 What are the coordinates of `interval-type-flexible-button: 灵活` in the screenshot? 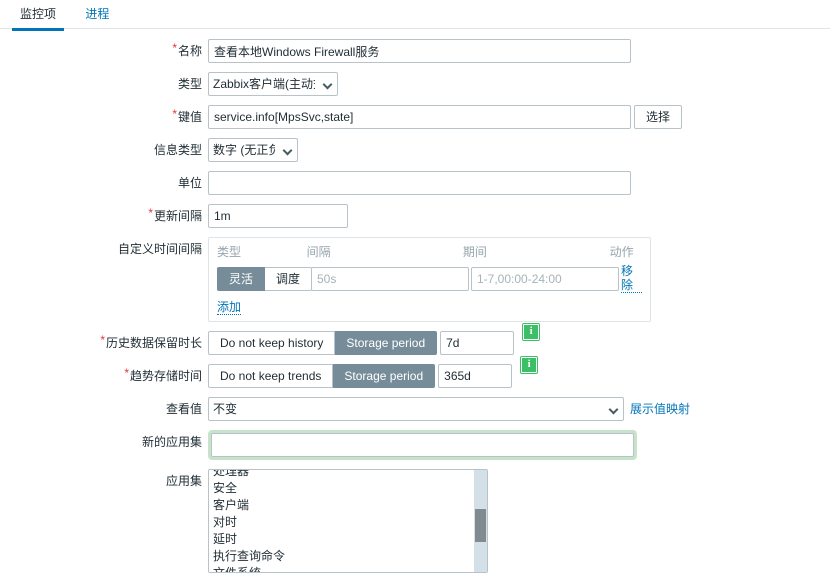 It's located at (241, 278).